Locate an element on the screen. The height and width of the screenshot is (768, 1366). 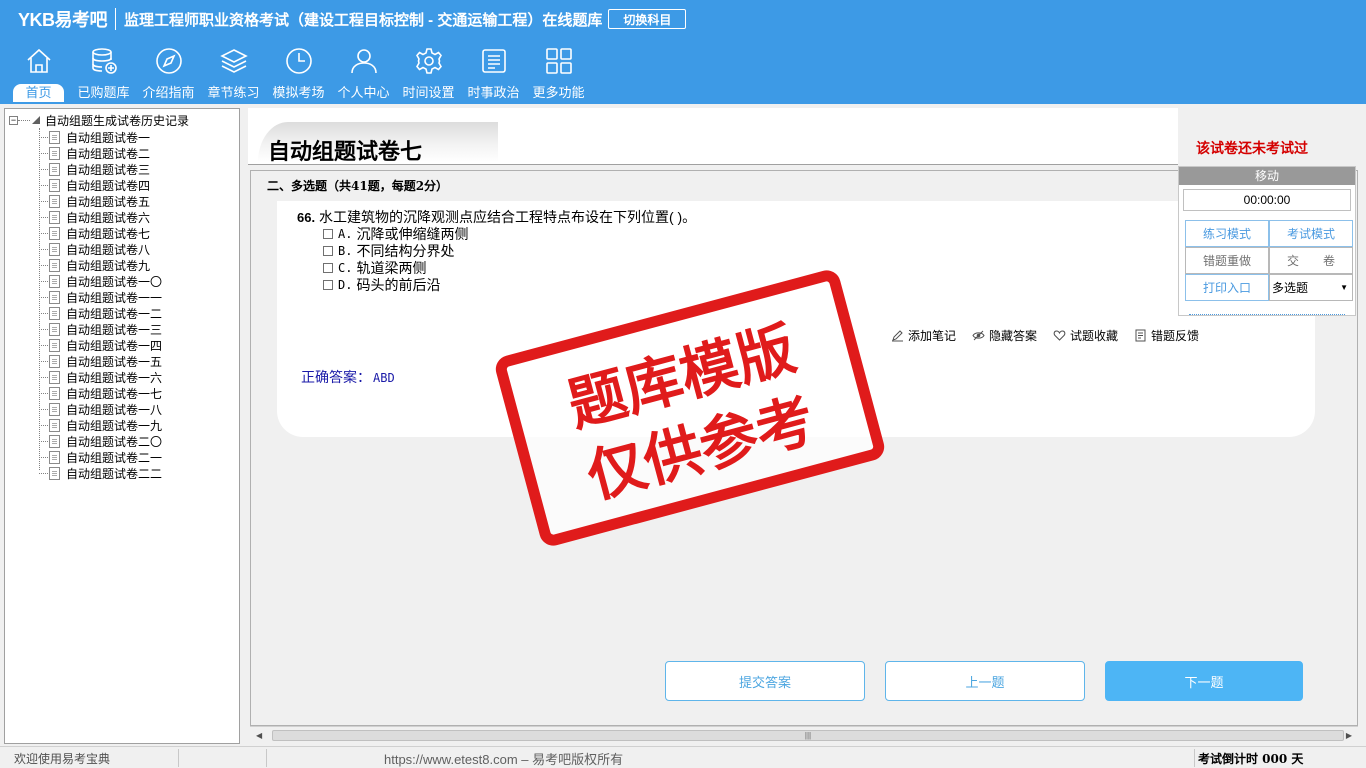
nav-mock-exam: 模拟考场 is located at coordinates (298, 73).